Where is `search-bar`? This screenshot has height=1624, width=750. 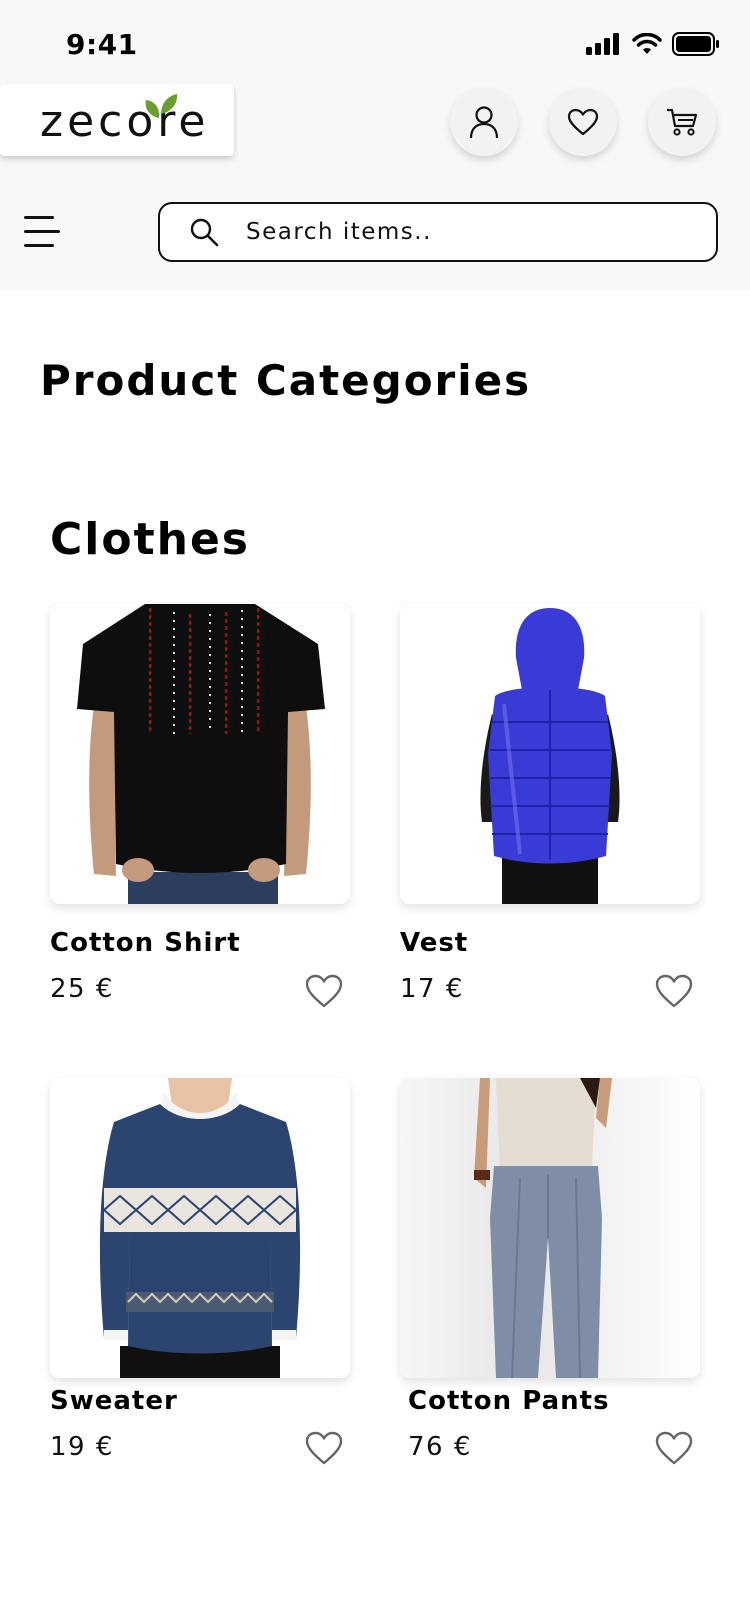
search-bar is located at coordinates (438, 232).